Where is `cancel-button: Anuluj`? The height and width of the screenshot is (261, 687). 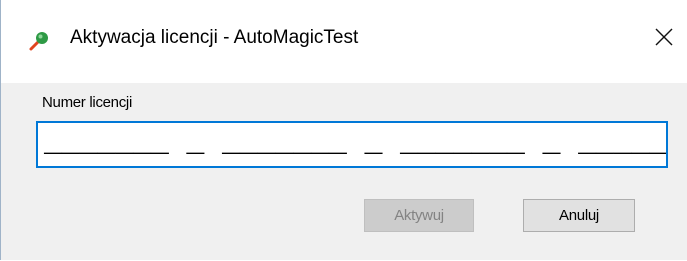
cancel-button: Anuluj is located at coordinates (579, 215).